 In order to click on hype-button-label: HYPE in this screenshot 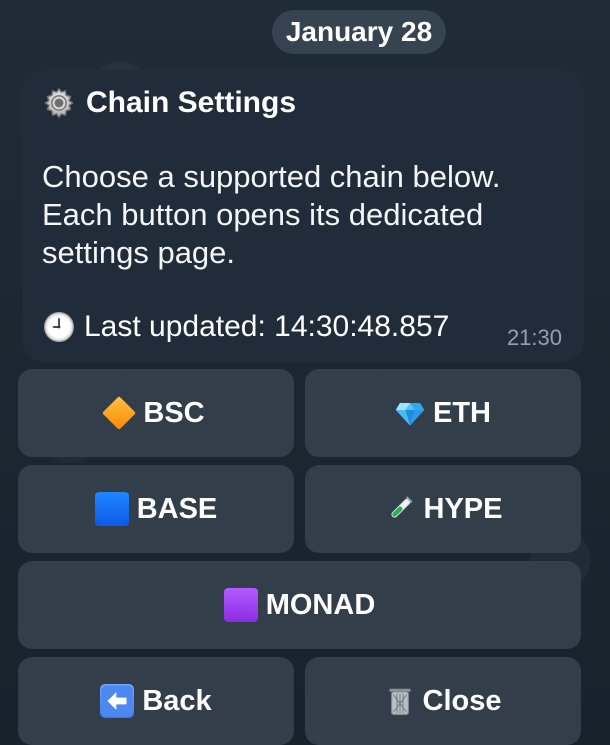, I will do `click(463, 508)`.